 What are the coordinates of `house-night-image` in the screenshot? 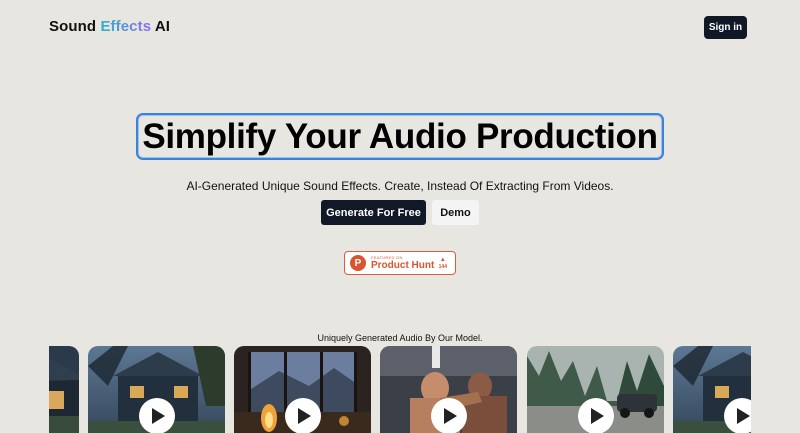 It's located at (64, 389).